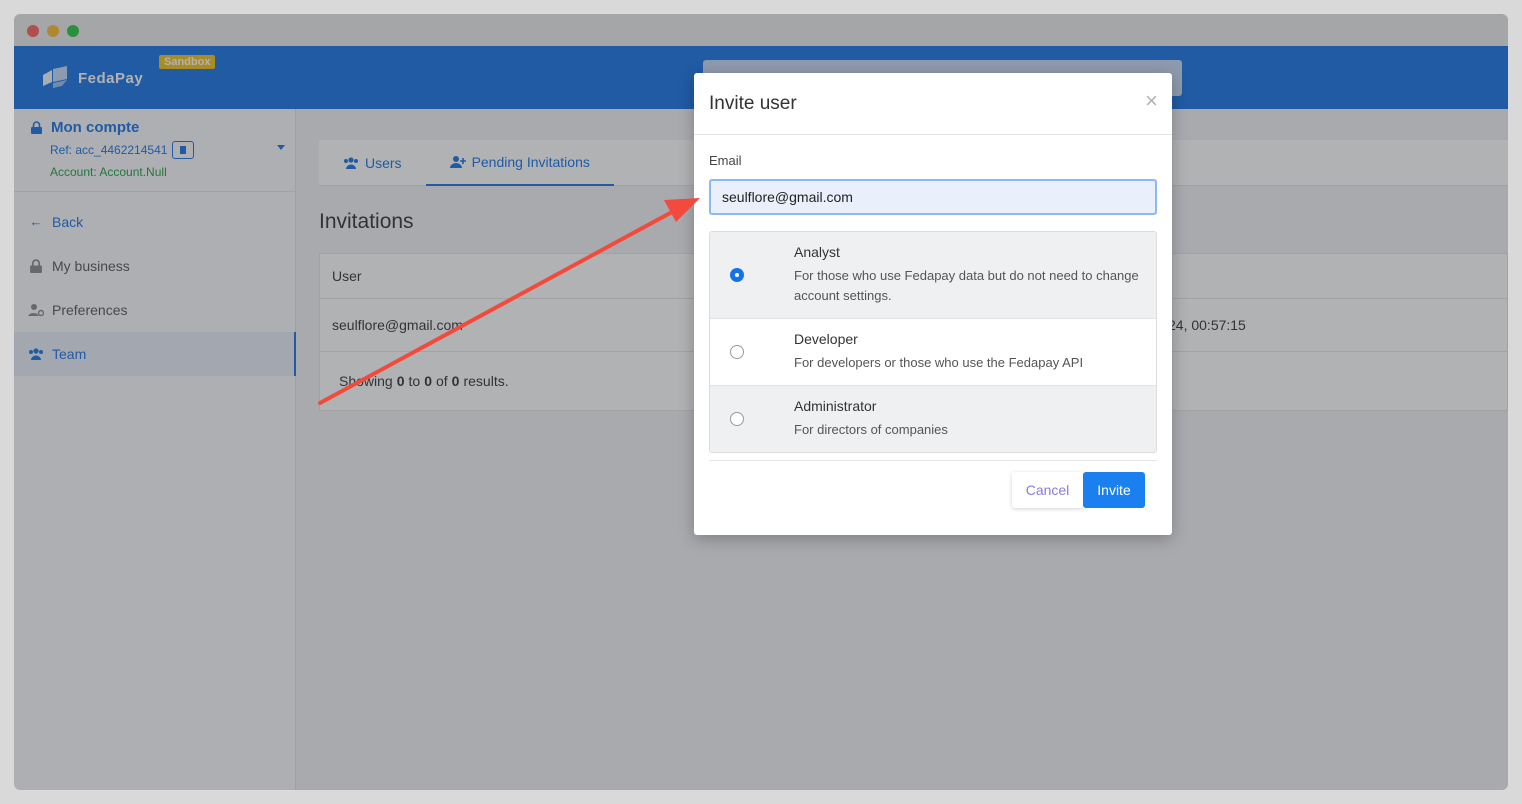 The width and height of the screenshot is (1522, 804). I want to click on role-radio-administrator, so click(737, 419).